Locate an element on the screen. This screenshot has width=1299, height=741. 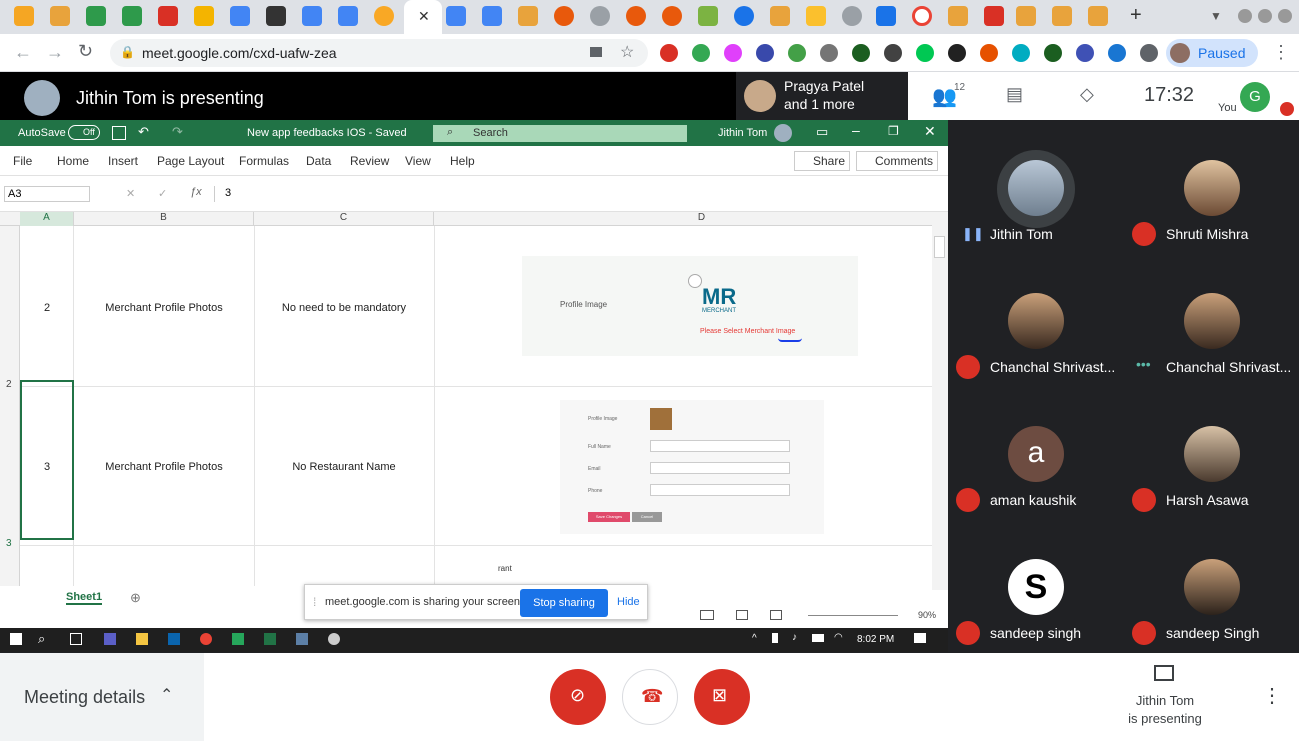
menu-home: Home is located at coordinates (73, 161).